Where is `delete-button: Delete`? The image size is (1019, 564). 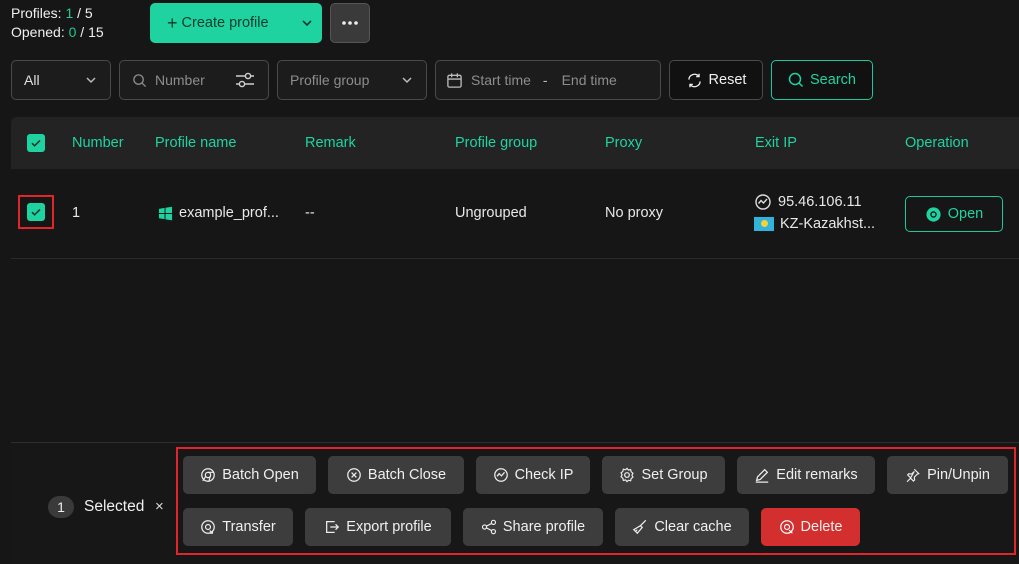
delete-button: Delete is located at coordinates (810, 527).